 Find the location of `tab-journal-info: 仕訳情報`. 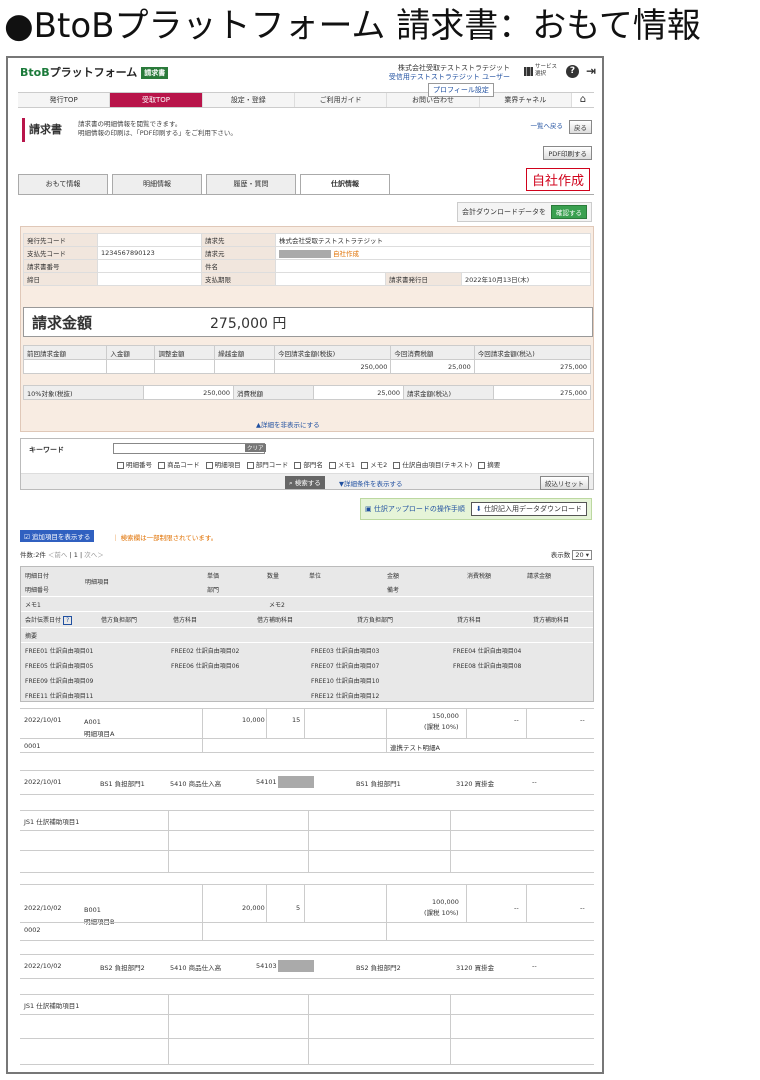

tab-journal-info: 仕訳情報 is located at coordinates (345, 184).